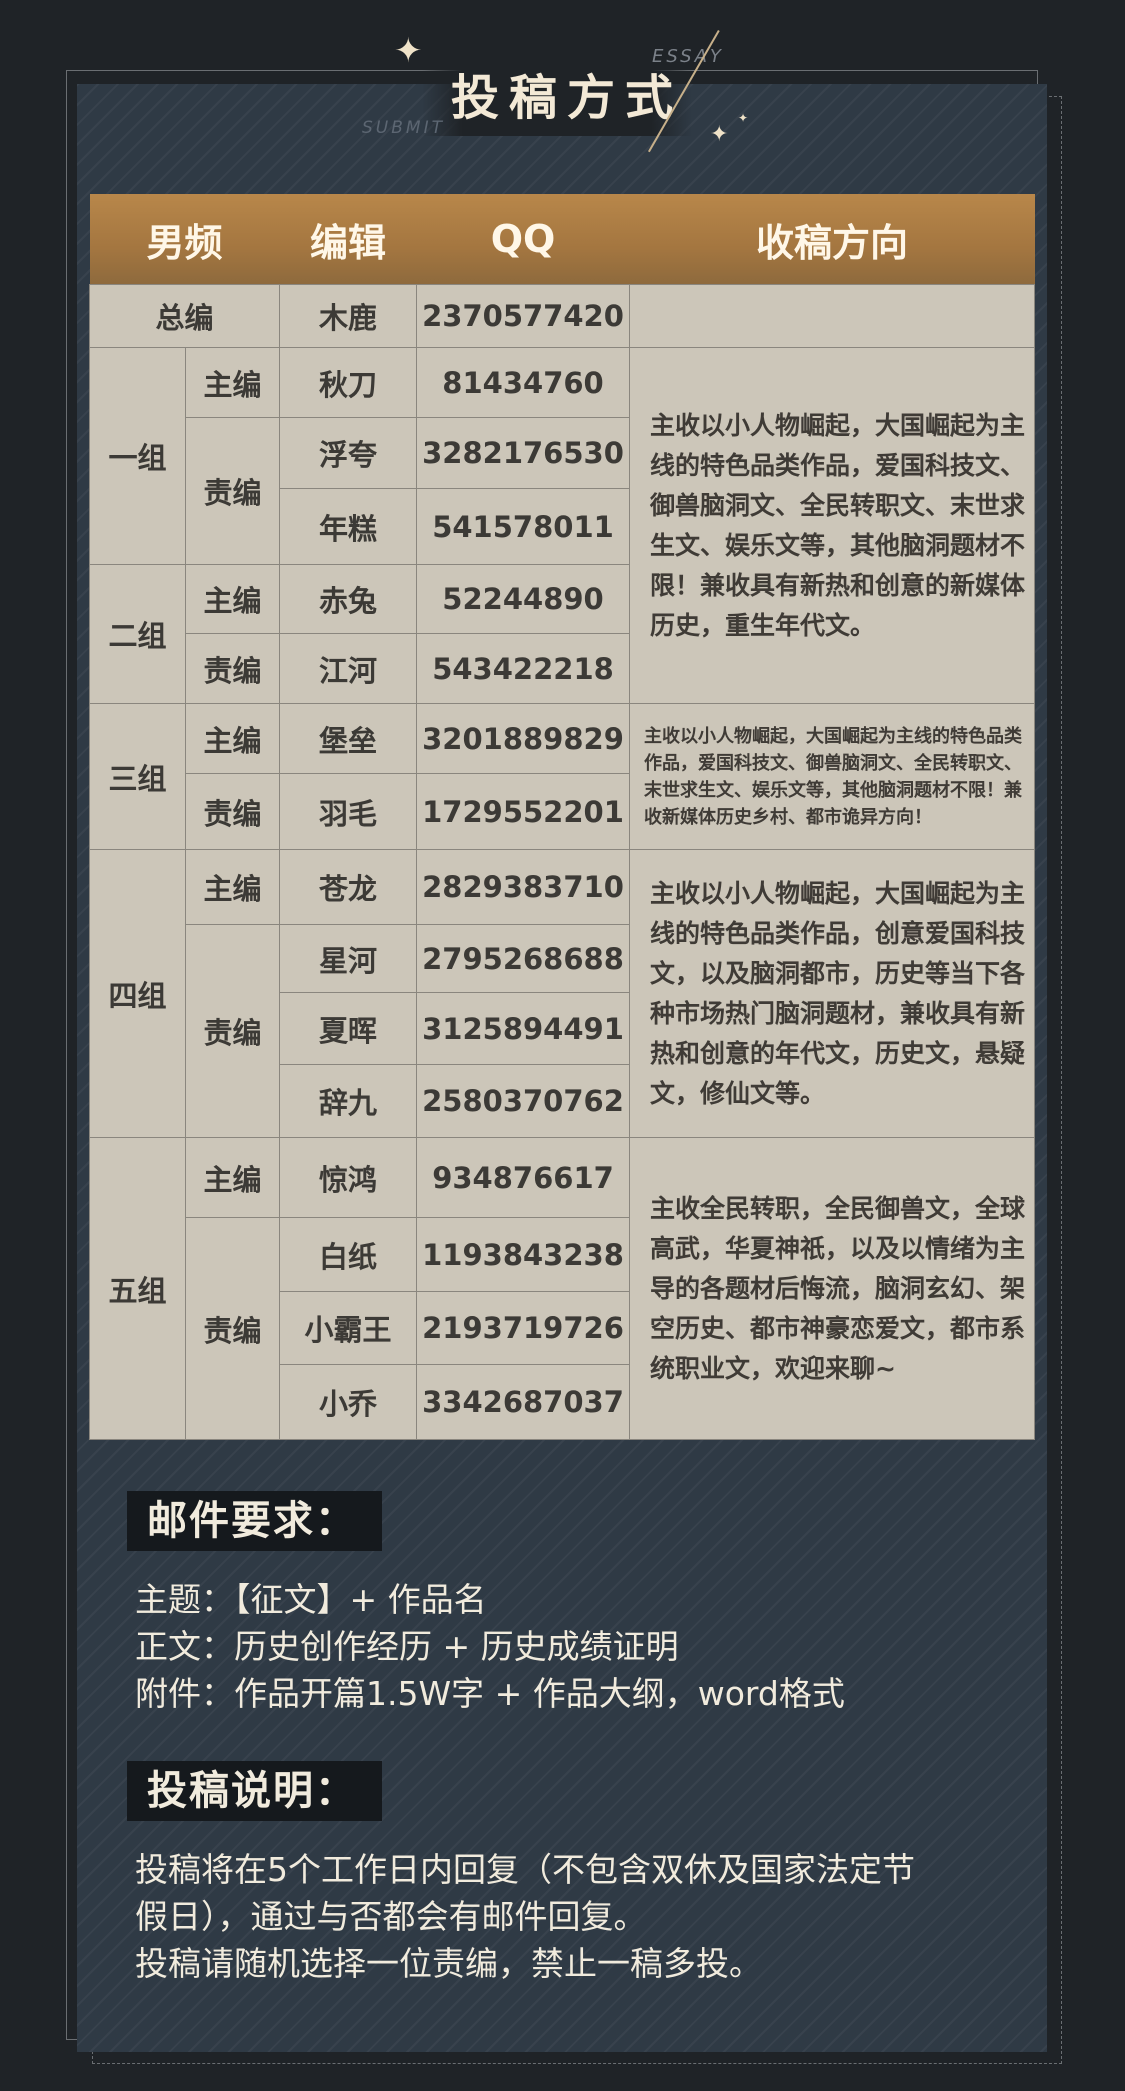 The image size is (1125, 2091). Describe the element at coordinates (832, 316) in the screenshot. I see `direction-cell-empty` at that location.